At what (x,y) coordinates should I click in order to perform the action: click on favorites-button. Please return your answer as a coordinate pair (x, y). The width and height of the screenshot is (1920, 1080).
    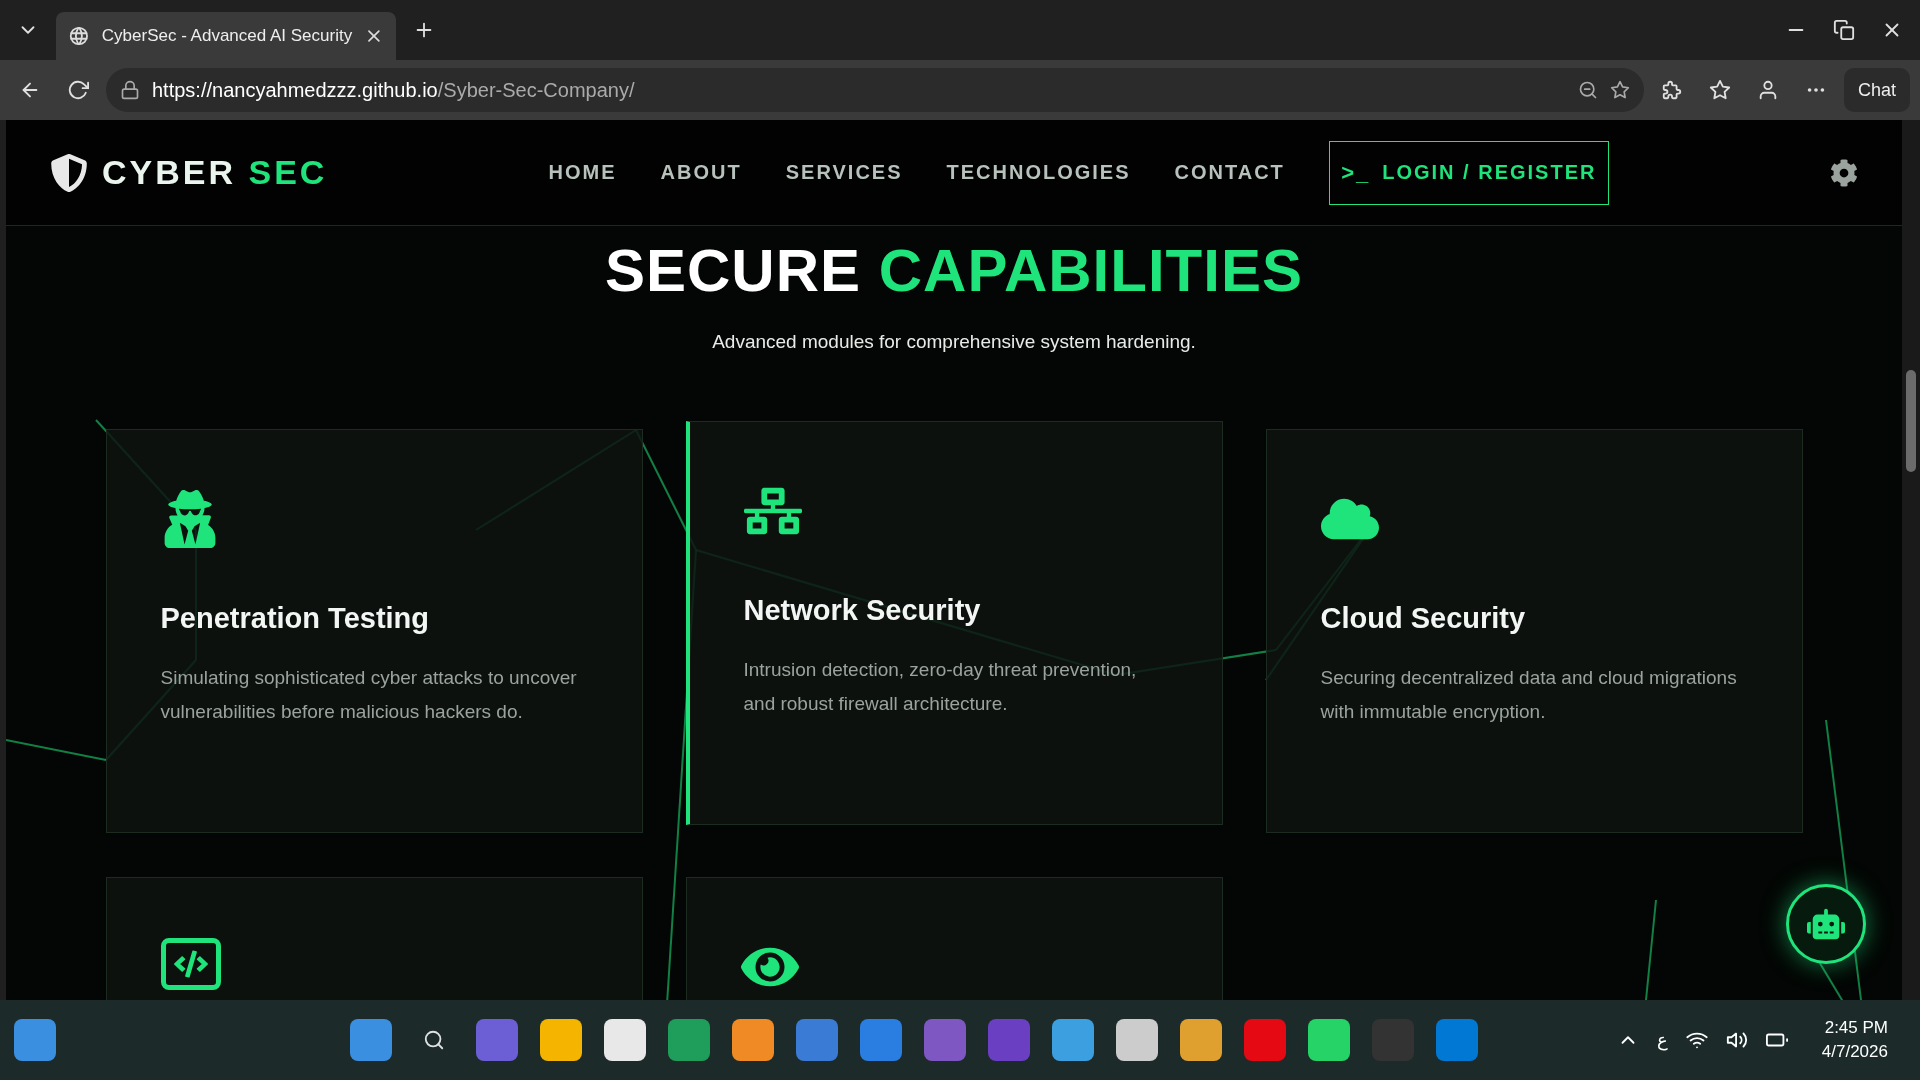
    Looking at the image, I should click on (1719, 90).